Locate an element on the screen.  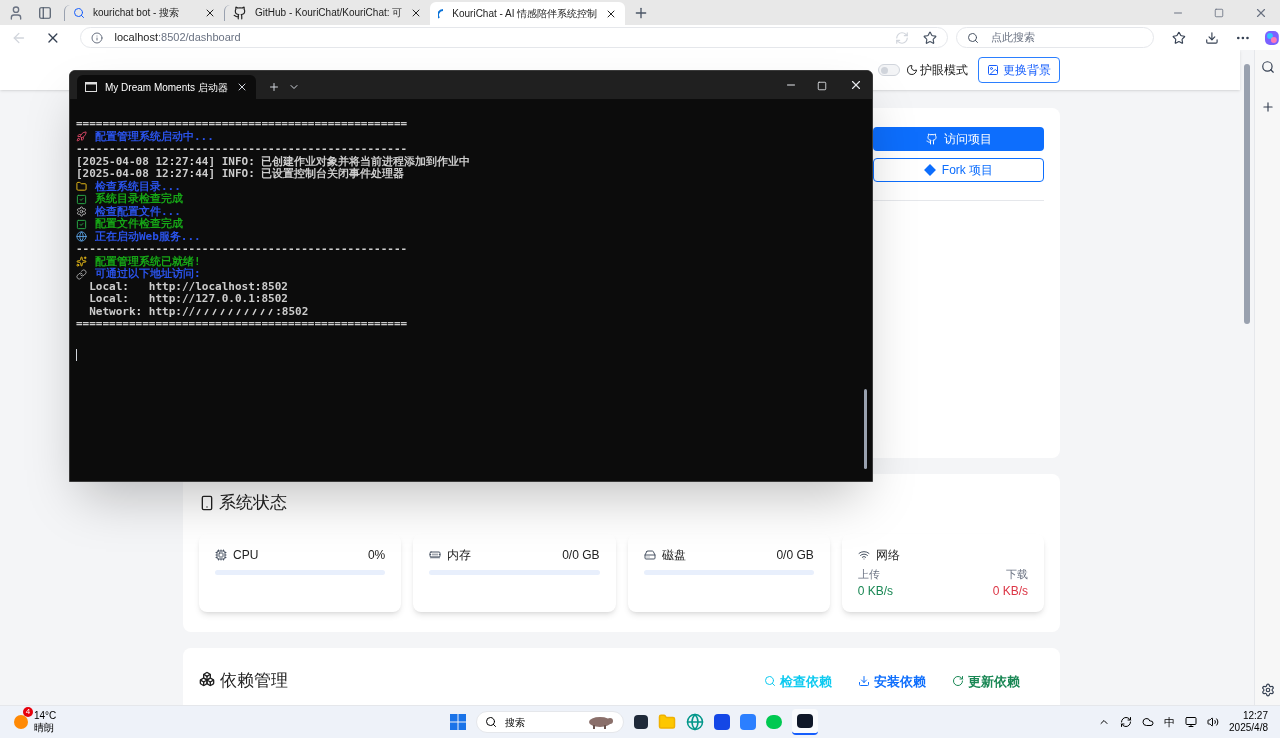
input-method: 中 is located at coordinates (1170, 722).